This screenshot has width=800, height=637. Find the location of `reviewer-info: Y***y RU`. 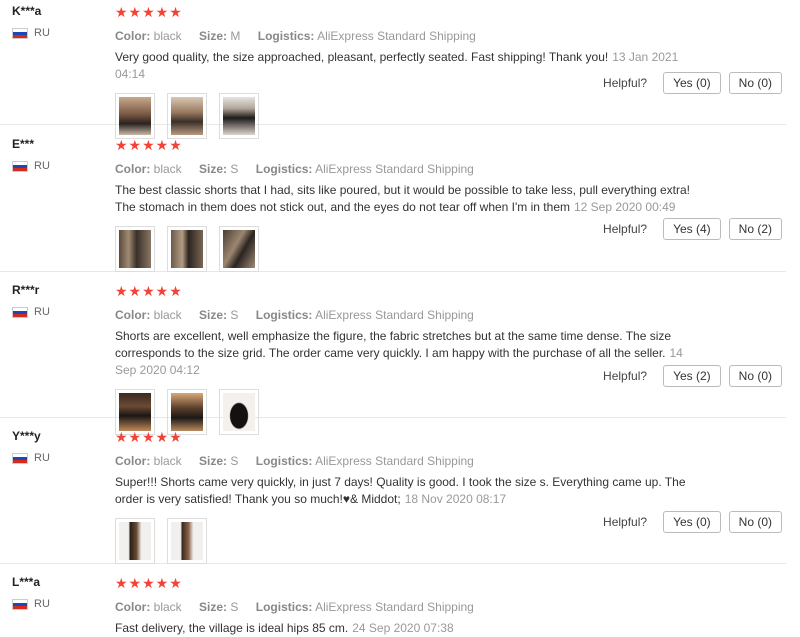

reviewer-info: Y***y RU is located at coordinates (59, 444).